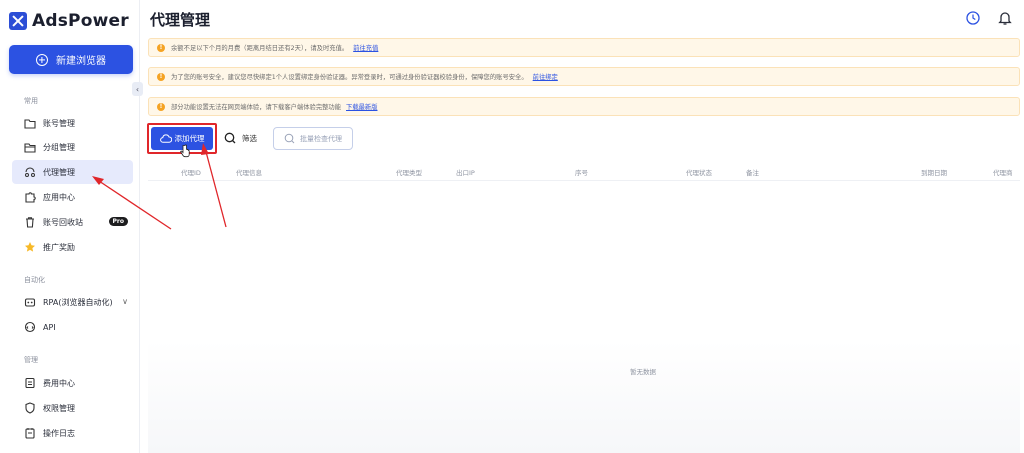  I want to click on sidebar-item-label: 操作日志, so click(59, 433).